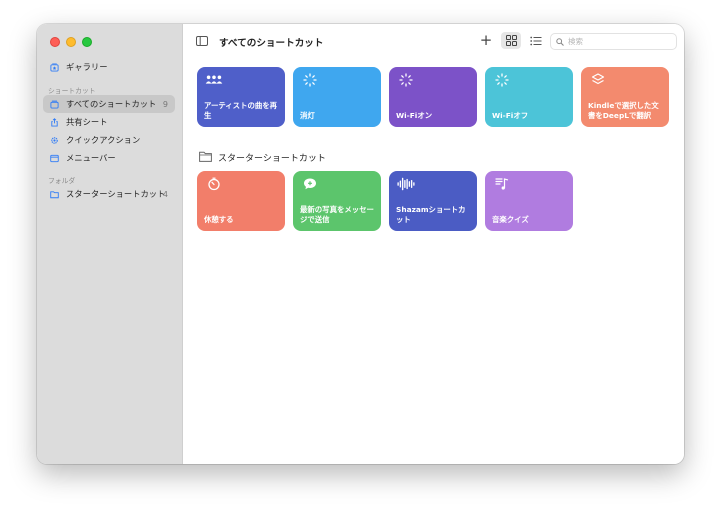 Image resolution: width=720 pixels, height=512 pixels. What do you see at coordinates (337, 215) in the screenshot?
I see `shortcut-label: 最新の写真をメッセージで送信` at bounding box center [337, 215].